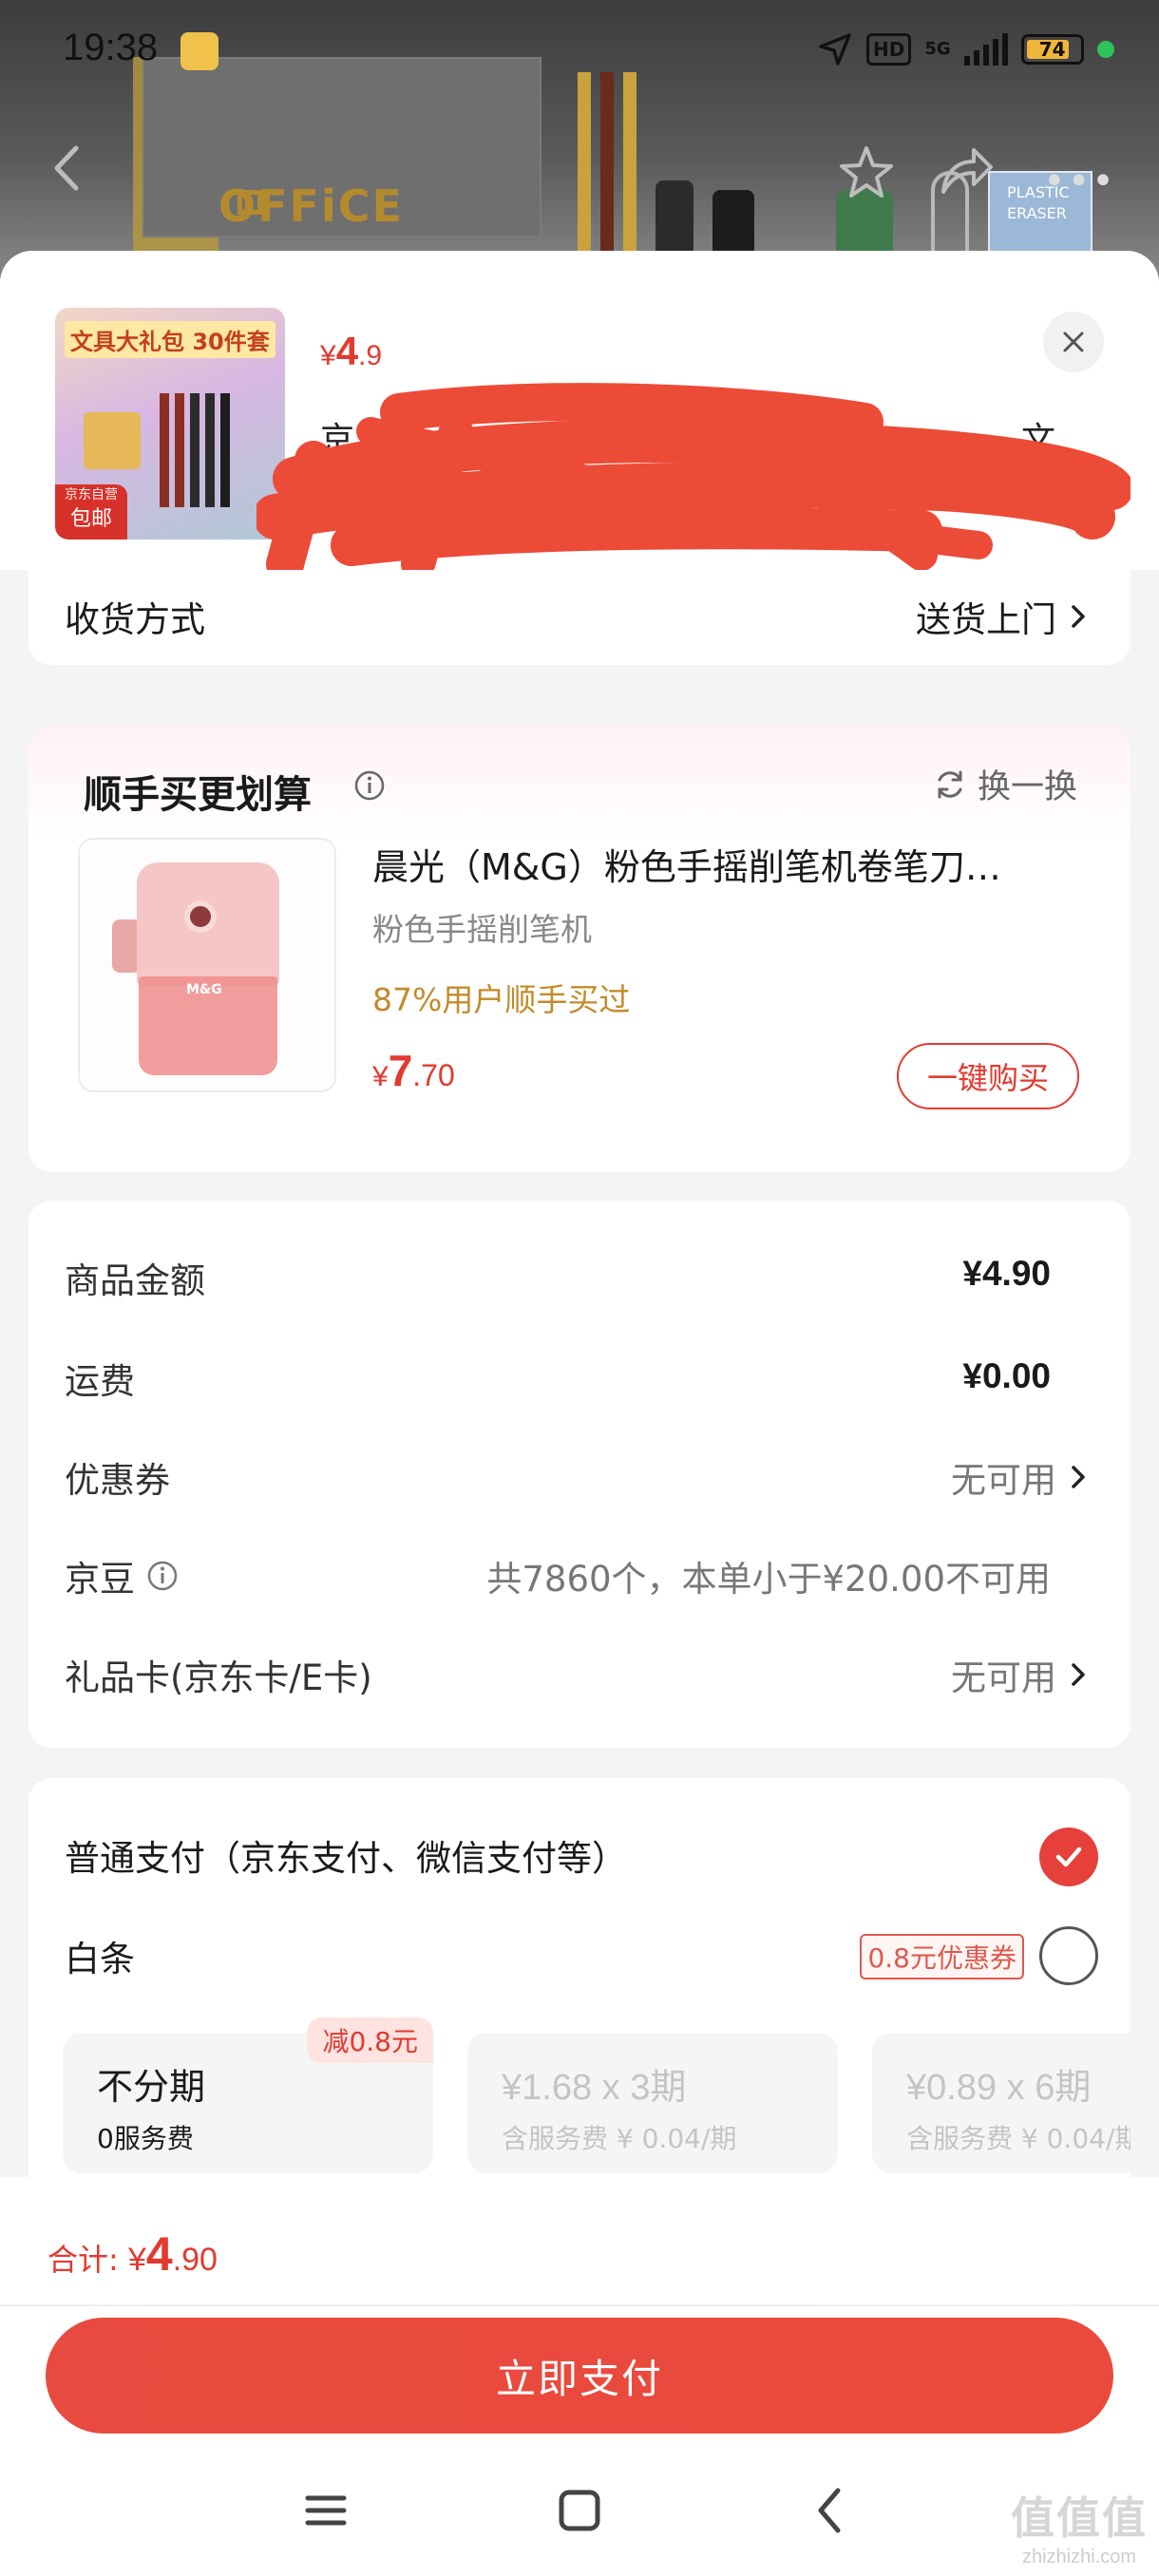 The width and height of the screenshot is (1159, 2576). What do you see at coordinates (937, 49) in the screenshot?
I see `network-type: 5G` at bounding box center [937, 49].